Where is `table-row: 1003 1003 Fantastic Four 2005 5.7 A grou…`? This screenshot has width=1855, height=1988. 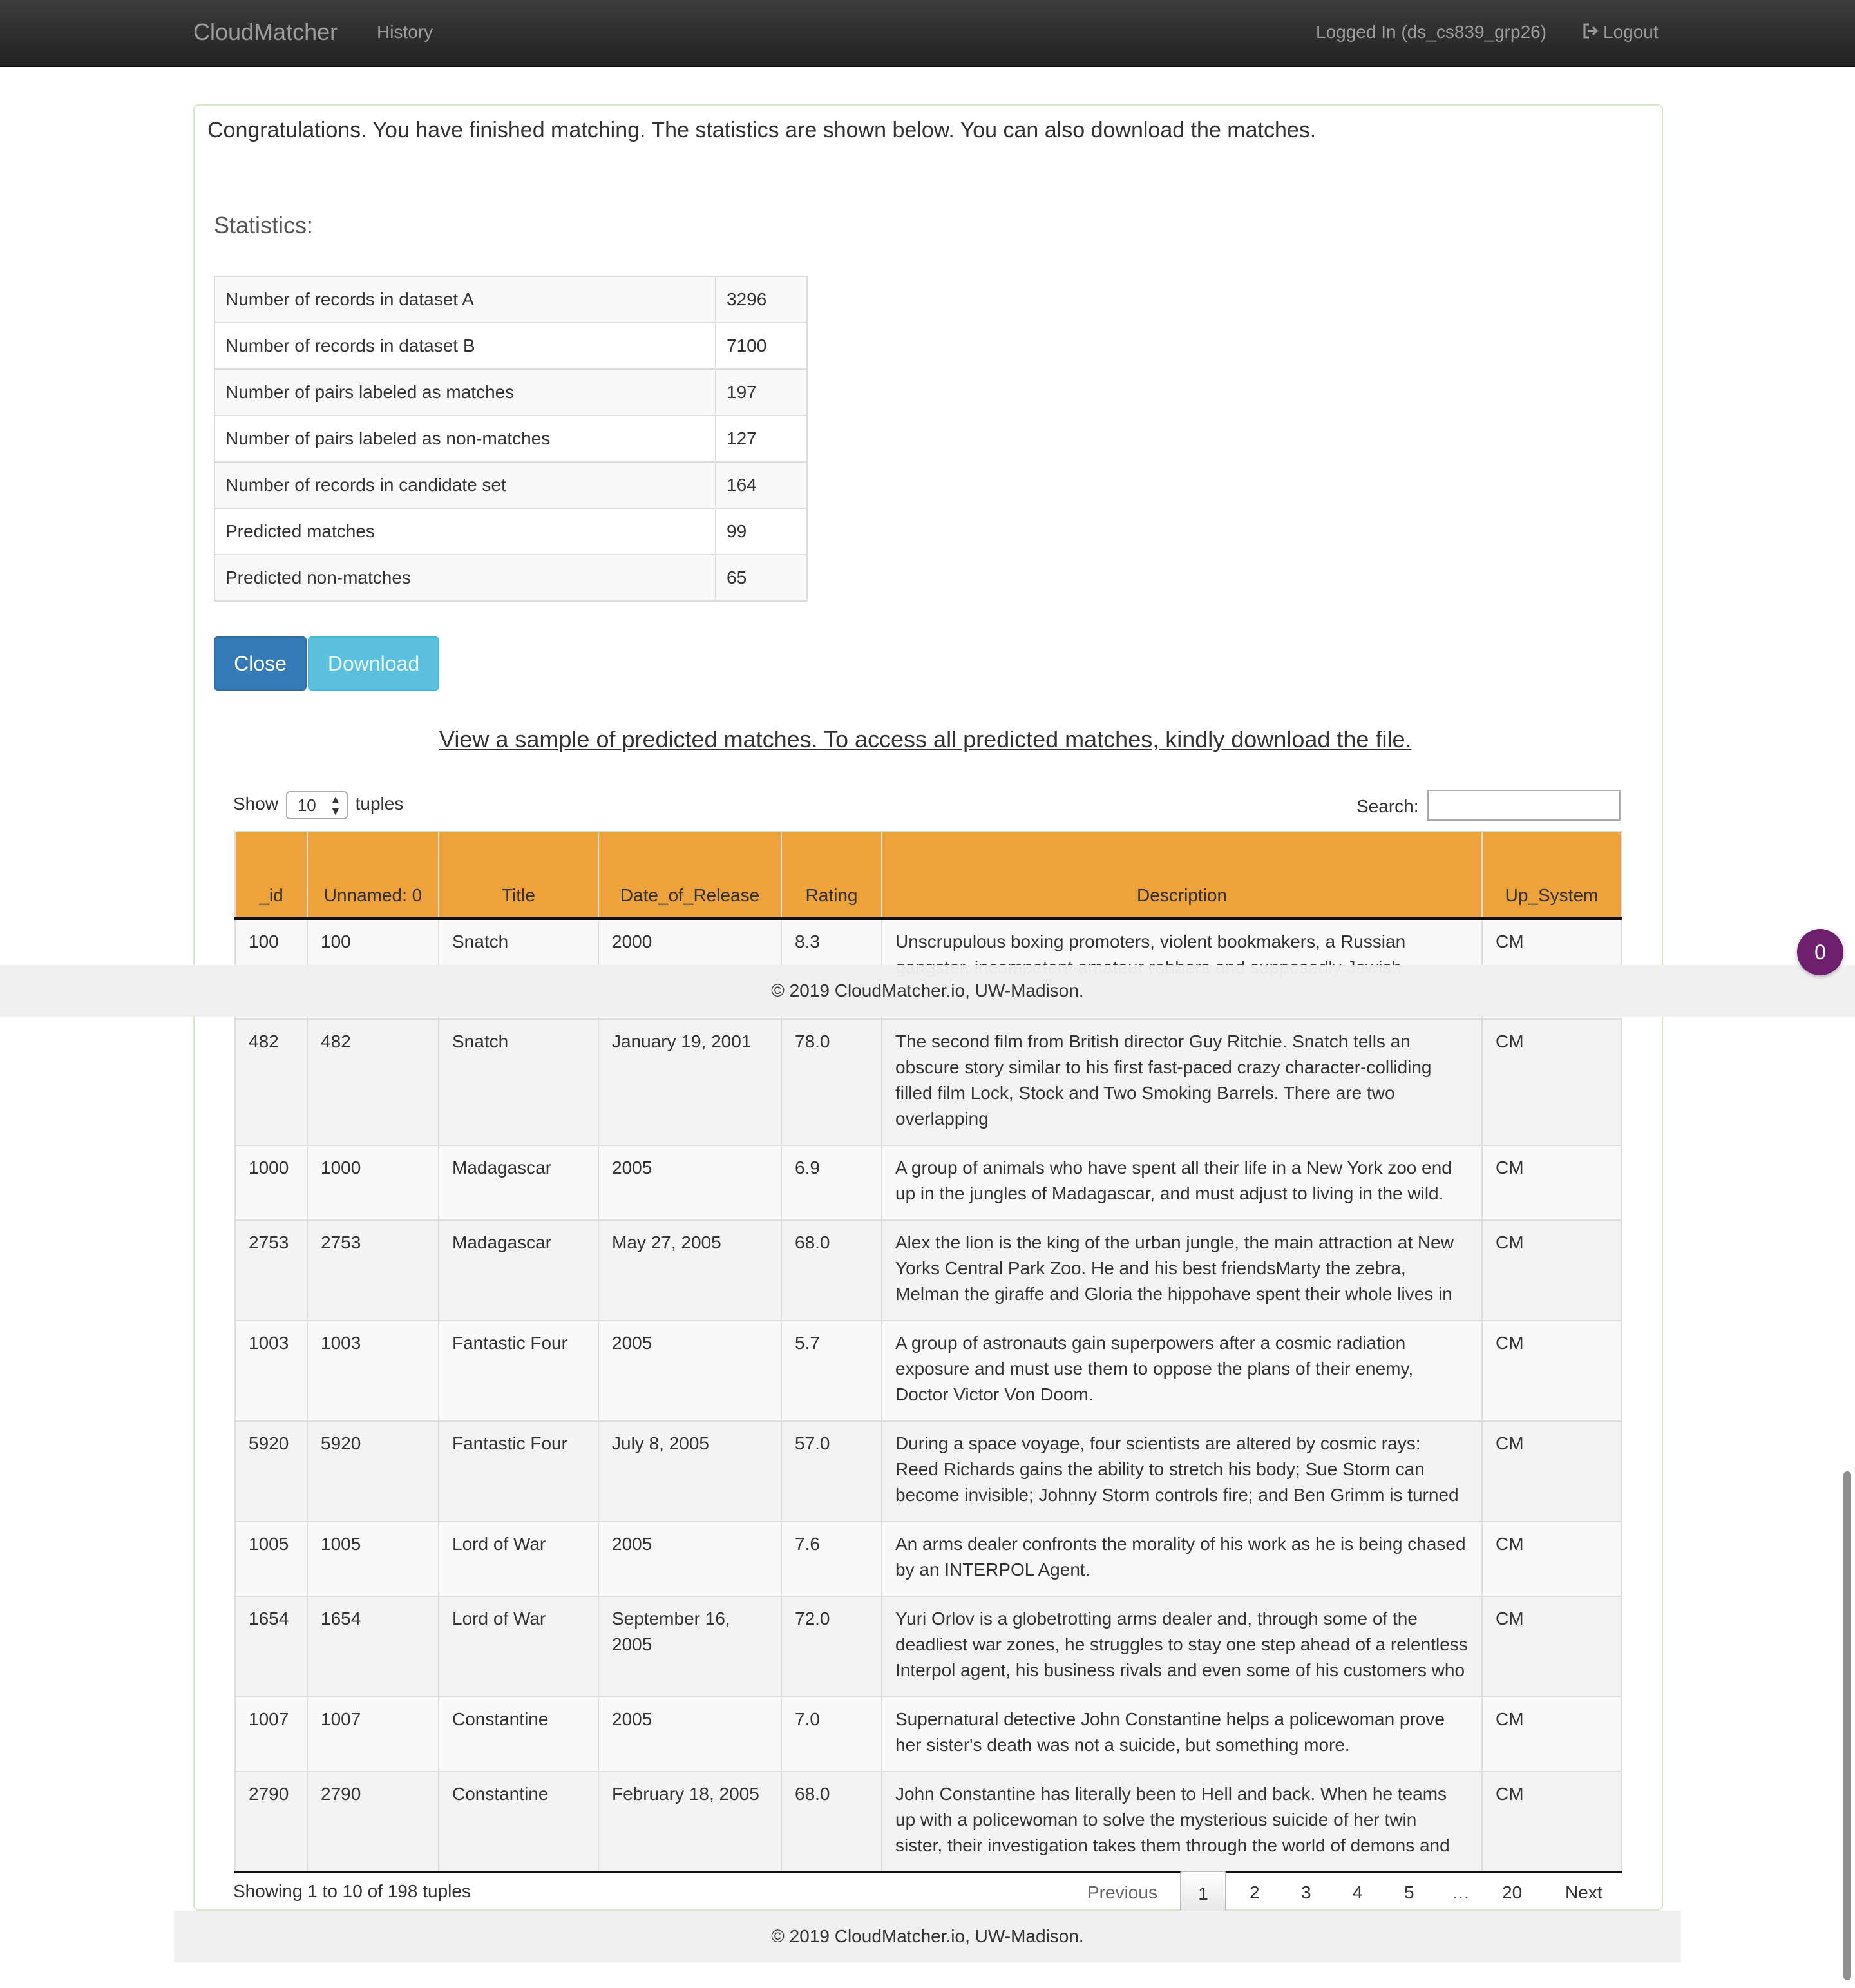
table-row: 1003 1003 Fantastic Four 2005 5.7 A grou… is located at coordinates (928, 1371).